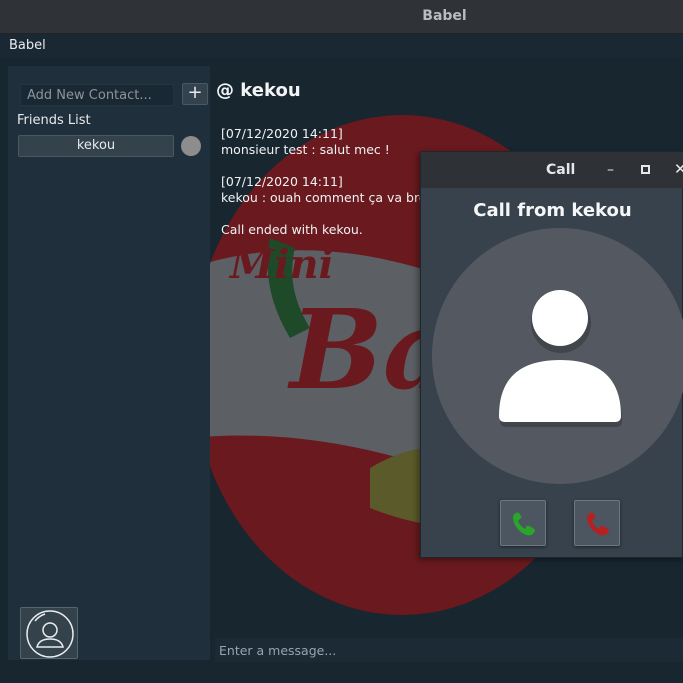  I want to click on friend-status-indicator, so click(191, 146).